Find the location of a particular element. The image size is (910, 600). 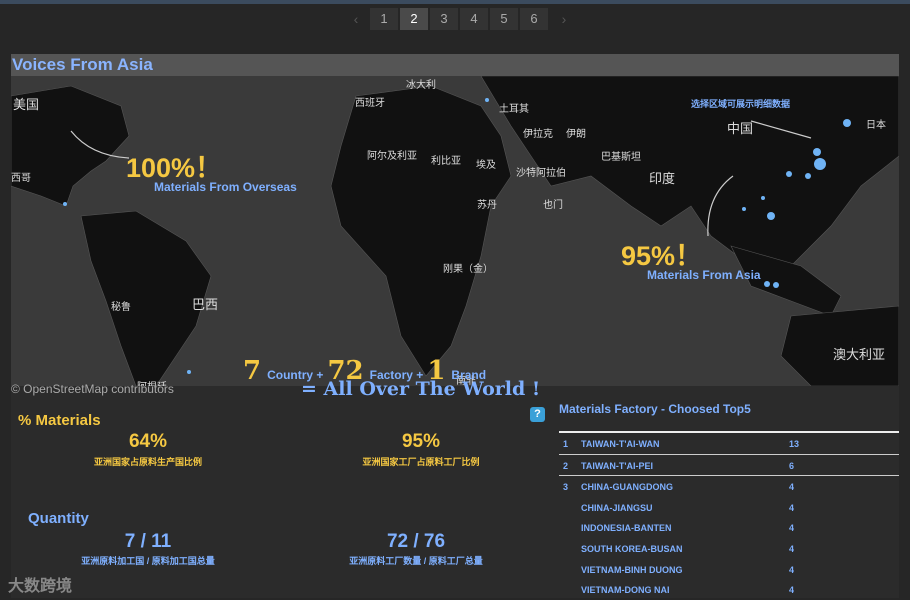

table-row: 3 CHINA-GUANGDONG 4 is located at coordinates (729, 486).